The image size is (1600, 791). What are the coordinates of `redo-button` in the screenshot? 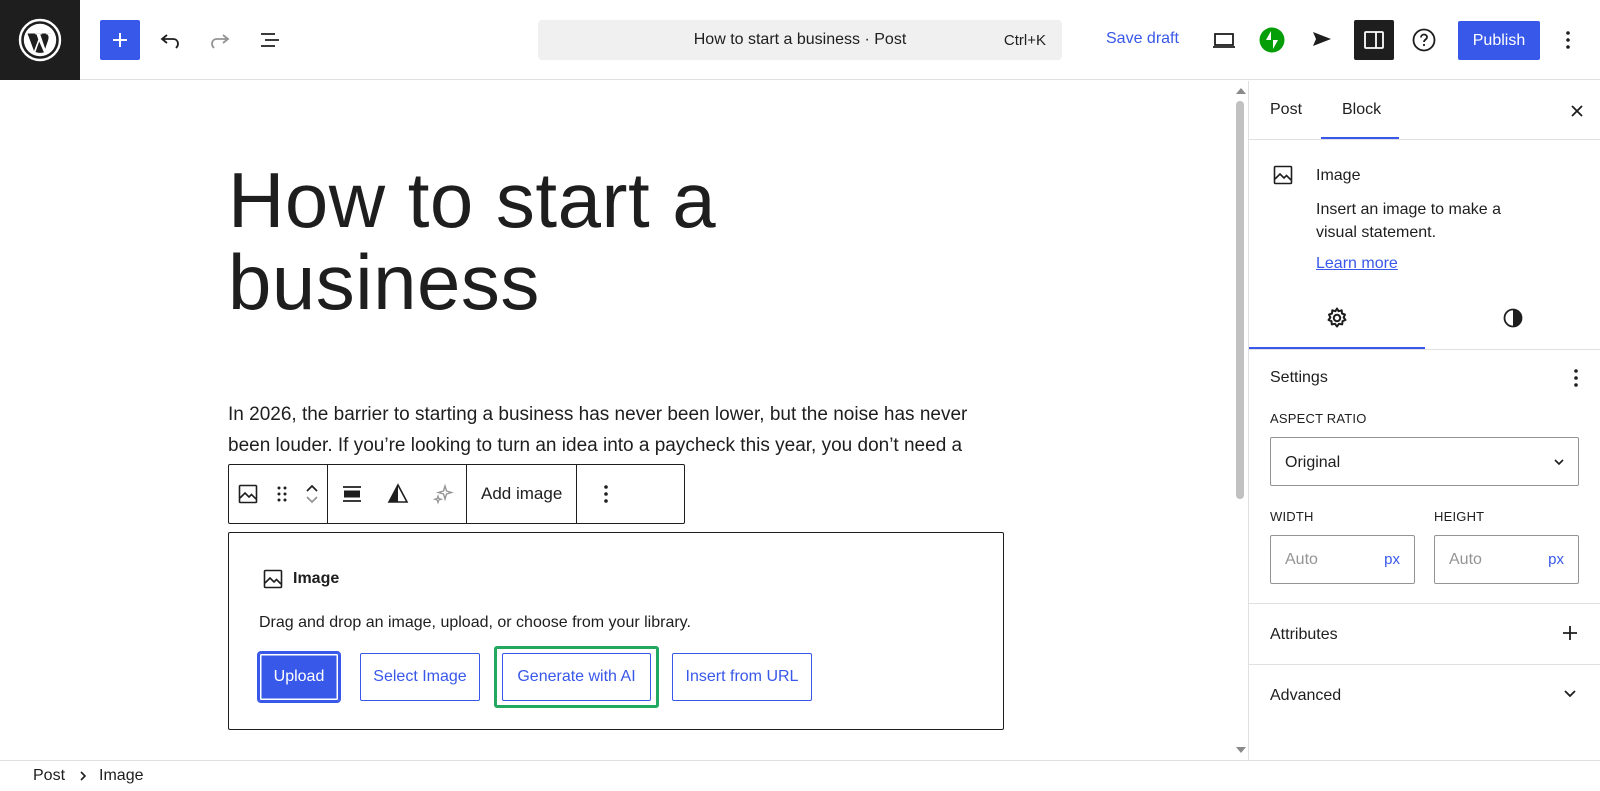 It's located at (220, 40).